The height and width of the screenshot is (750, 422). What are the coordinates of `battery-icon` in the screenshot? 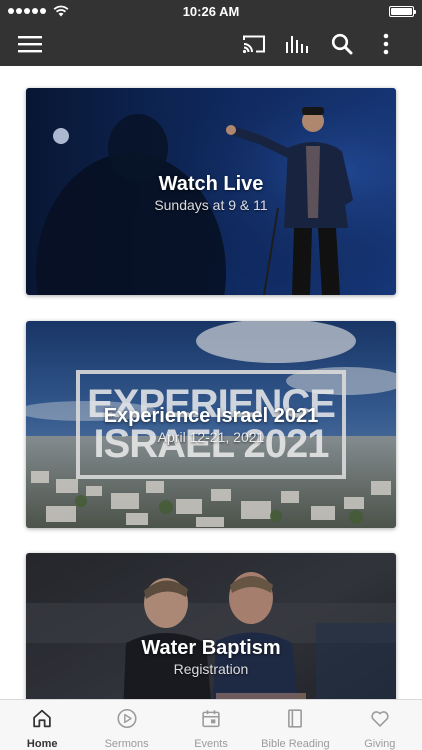 It's located at (402, 11).